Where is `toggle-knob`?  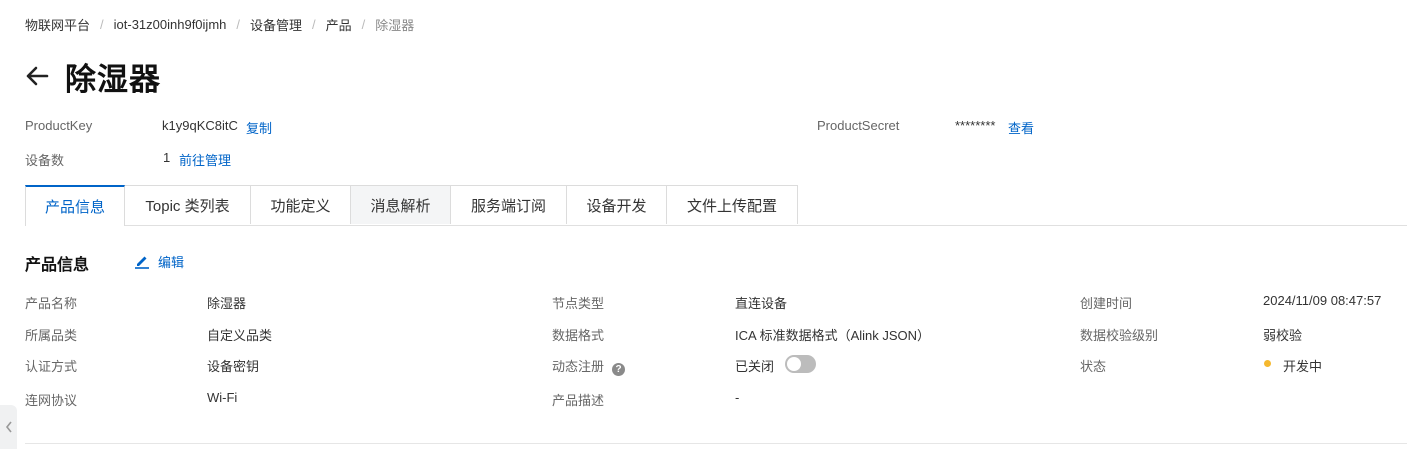
toggle-knob is located at coordinates (794, 364).